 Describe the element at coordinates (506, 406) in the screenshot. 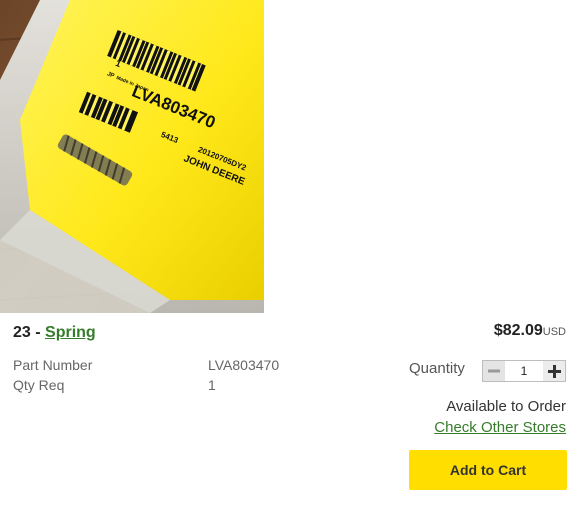

I see `availability-status: Available to Order` at that location.